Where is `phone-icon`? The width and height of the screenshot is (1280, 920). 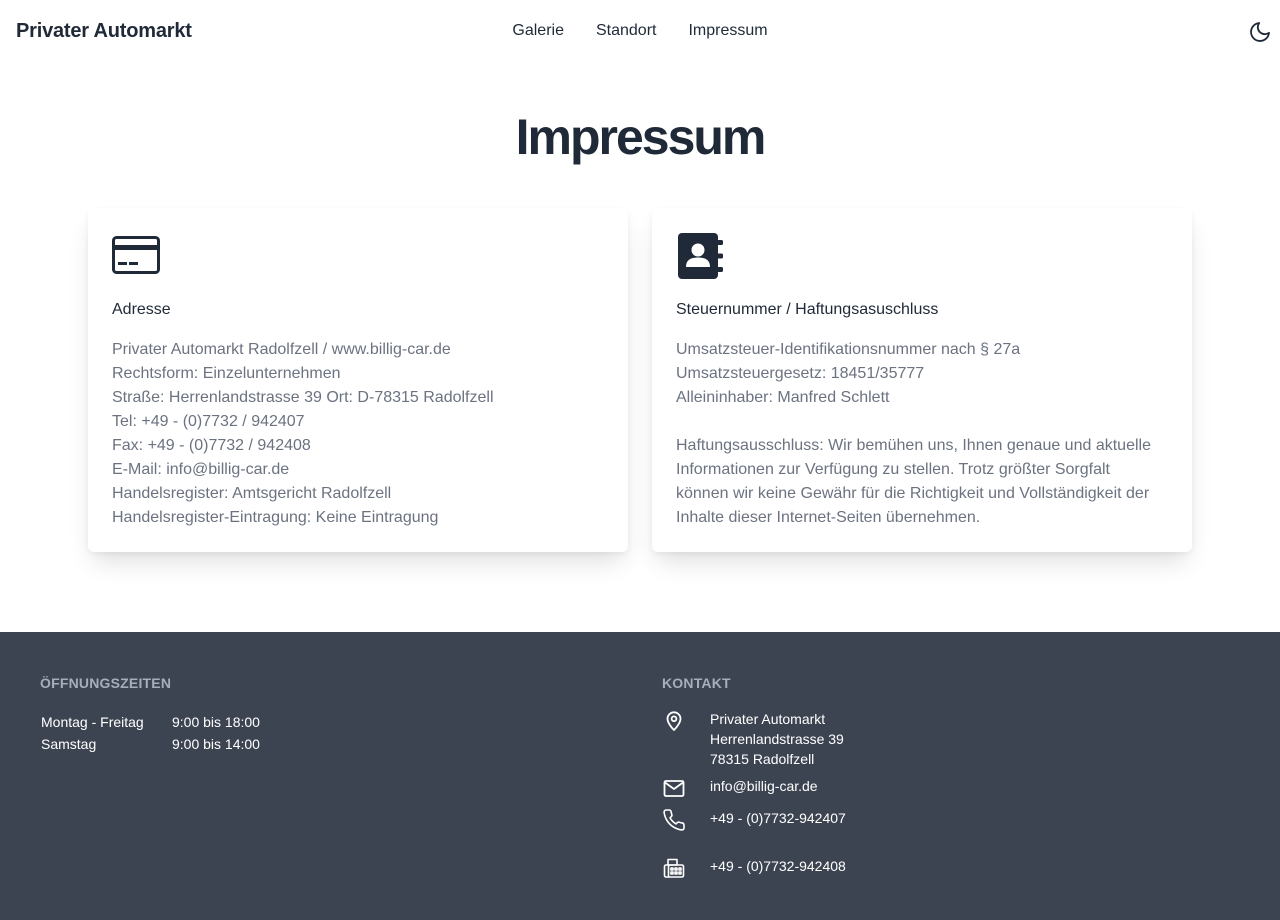
phone-icon is located at coordinates (674, 820).